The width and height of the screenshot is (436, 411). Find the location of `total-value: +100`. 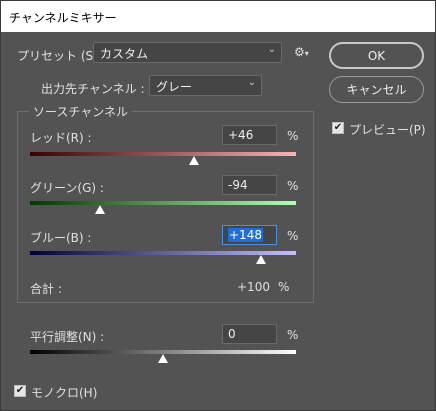

total-value: +100 is located at coordinates (253, 287).